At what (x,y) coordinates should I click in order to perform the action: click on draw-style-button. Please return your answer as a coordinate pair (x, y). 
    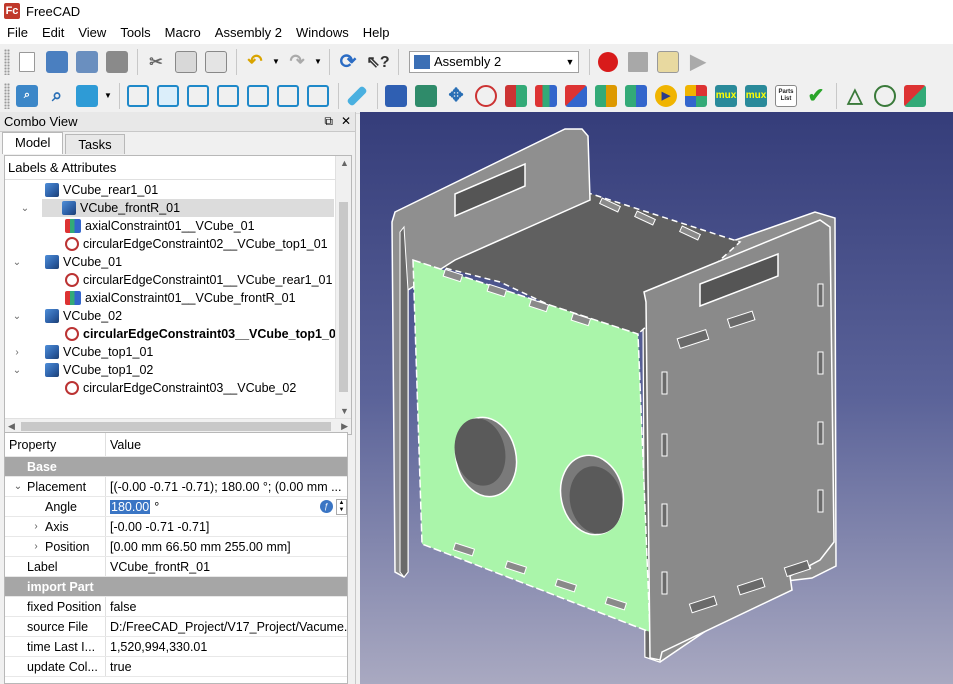
    Looking at the image, I should click on (87, 96).